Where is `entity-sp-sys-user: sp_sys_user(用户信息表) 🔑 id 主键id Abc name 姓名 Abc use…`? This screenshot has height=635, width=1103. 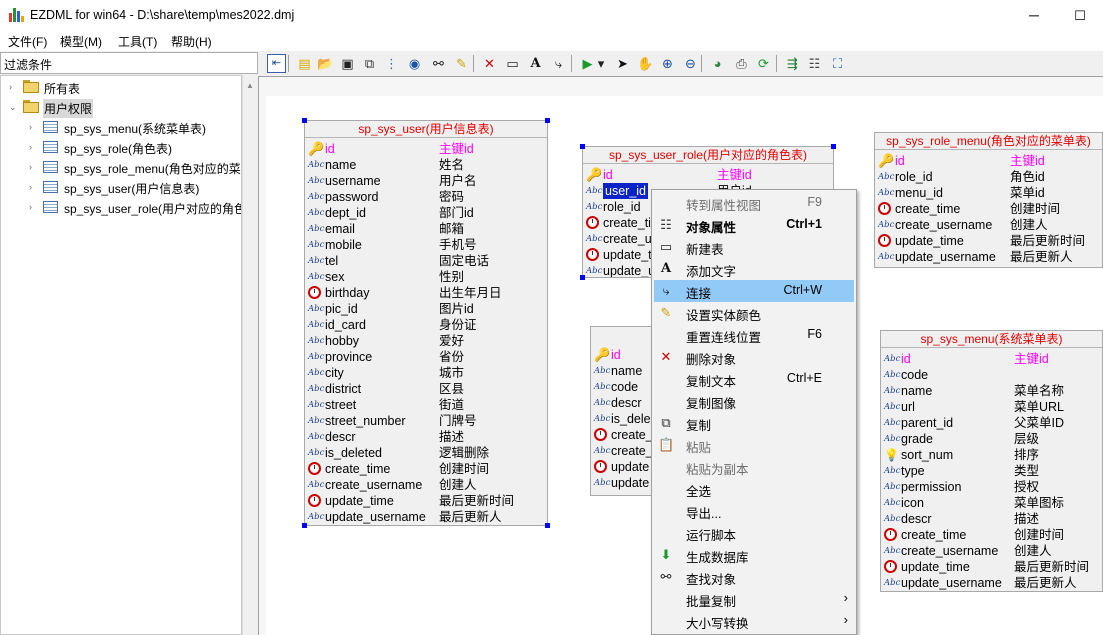 entity-sp-sys-user: sp_sys_user(用户信息表) 🔑 id 主键id Abc name 姓名 Abc use… is located at coordinates (426, 323).